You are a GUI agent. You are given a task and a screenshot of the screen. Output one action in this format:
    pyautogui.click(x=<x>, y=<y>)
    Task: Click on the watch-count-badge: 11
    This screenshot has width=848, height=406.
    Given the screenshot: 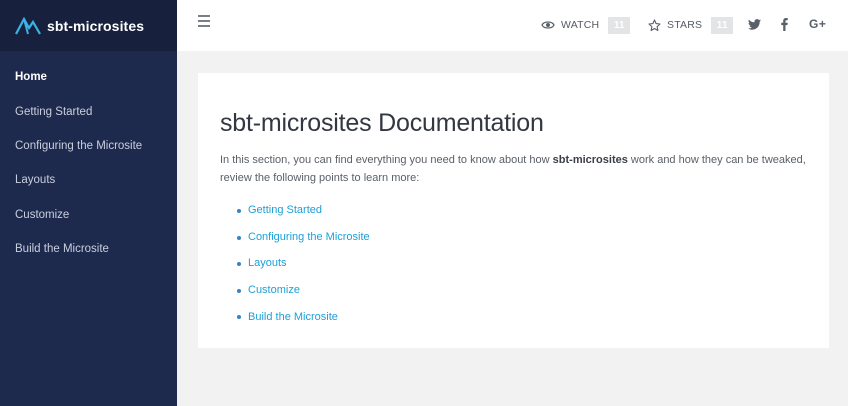 What is the action you would take?
    pyautogui.click(x=619, y=25)
    